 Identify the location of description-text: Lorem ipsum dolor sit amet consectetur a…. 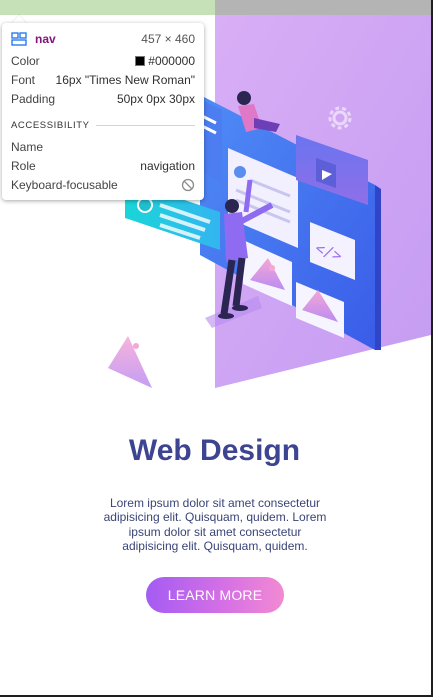
(215, 524).